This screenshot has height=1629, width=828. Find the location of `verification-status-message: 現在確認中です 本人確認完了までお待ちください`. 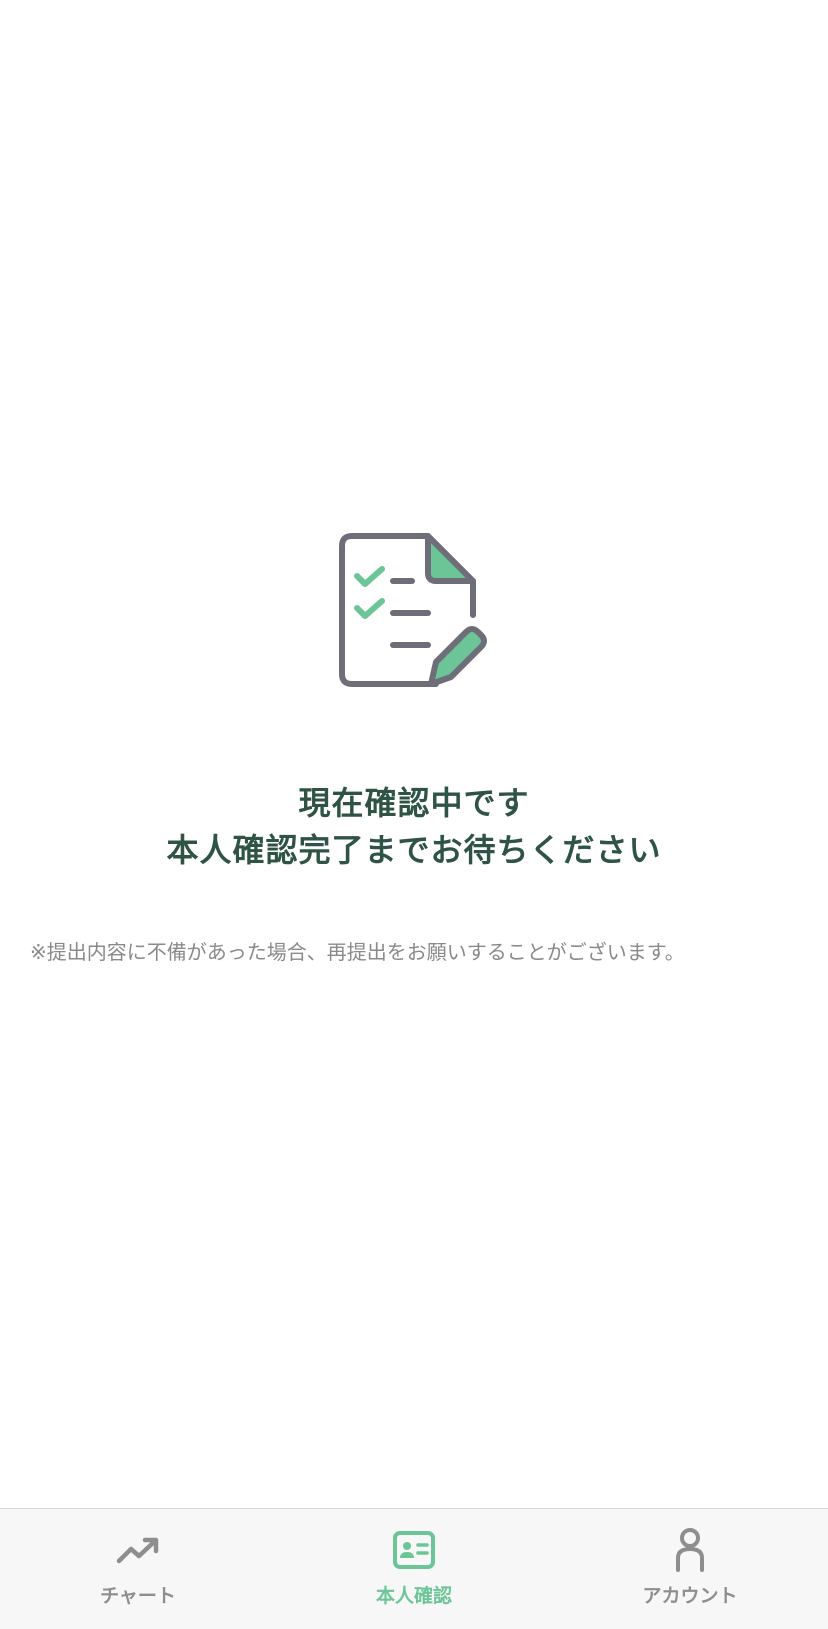

verification-status-message: 現在確認中です 本人確認完了までお待ちください is located at coordinates (414, 827).